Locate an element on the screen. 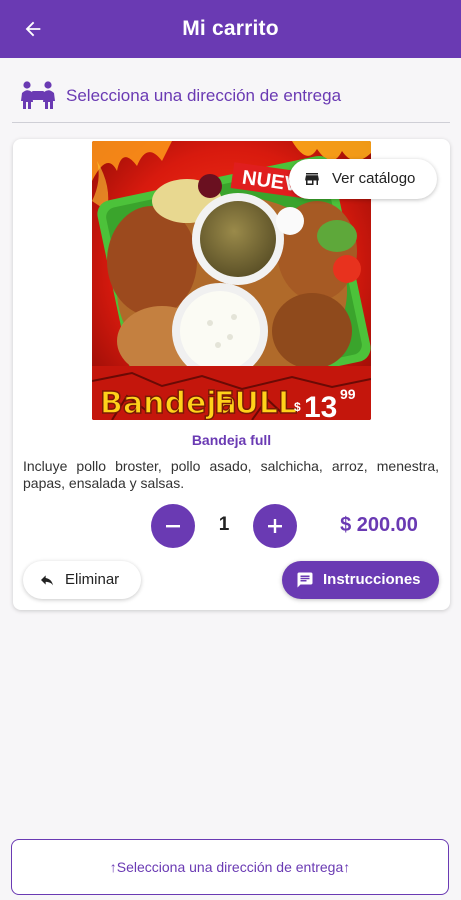 This screenshot has height=900, width=461. store-icon is located at coordinates (312, 179).